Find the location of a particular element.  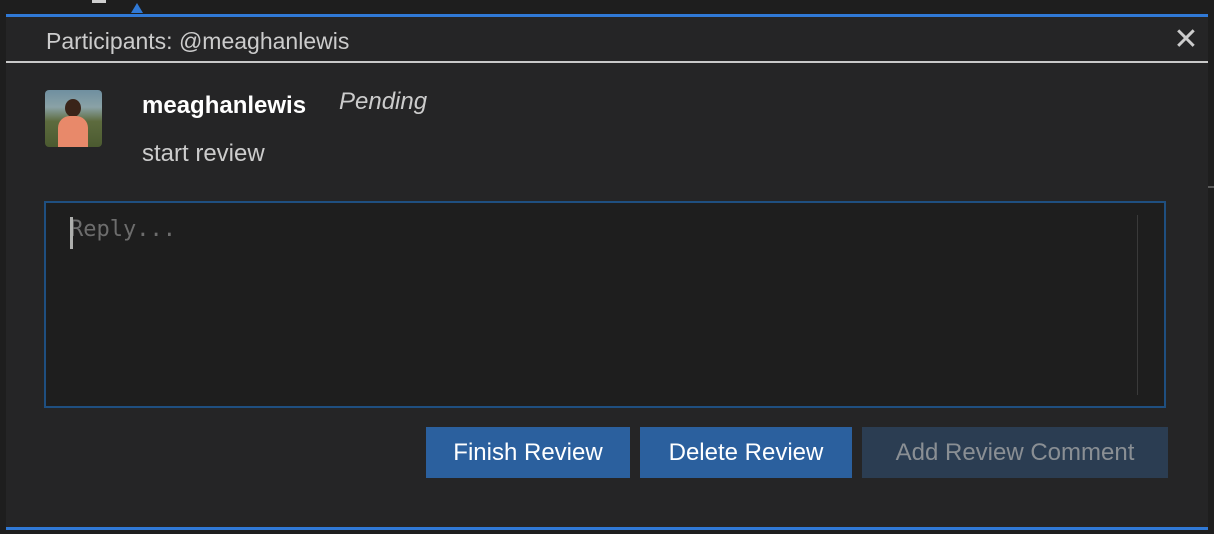

thread-header: Participants: @meaghanlewis ✕ is located at coordinates (607, 40).